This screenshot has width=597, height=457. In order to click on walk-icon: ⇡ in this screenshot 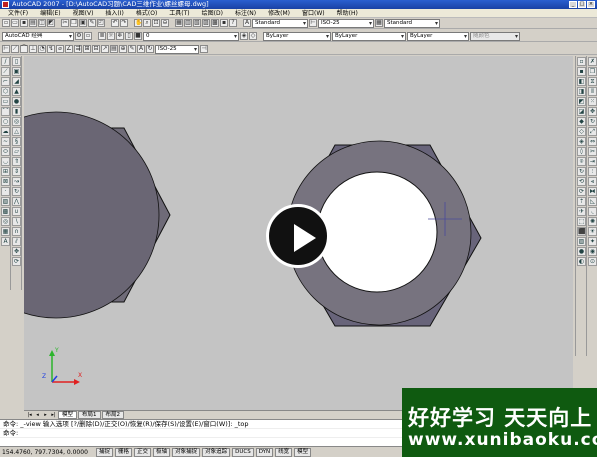, I will do `click(581, 201)`.